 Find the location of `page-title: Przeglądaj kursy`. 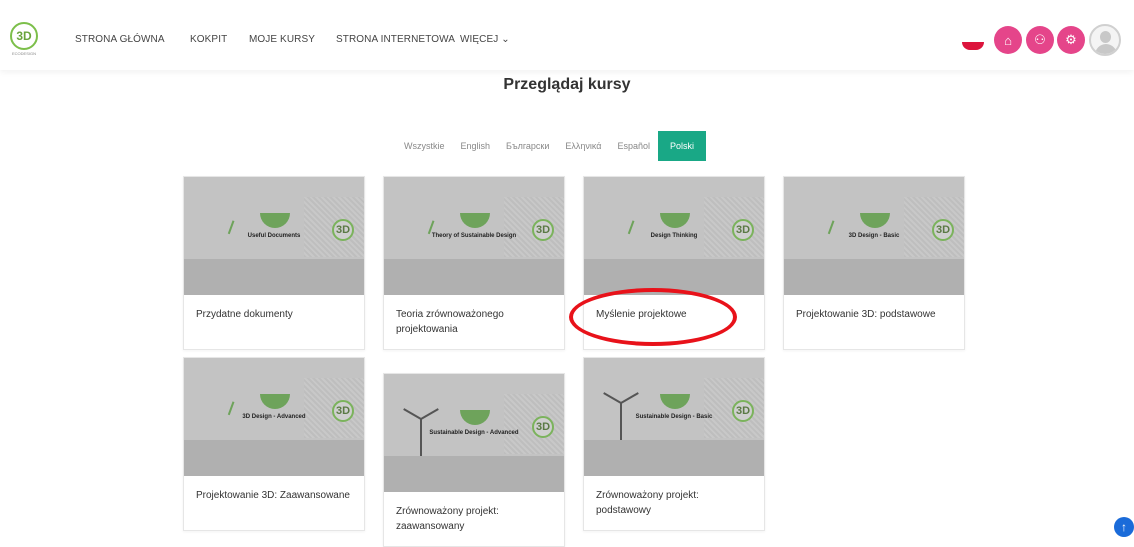

page-title: Przeglądaj kursy is located at coordinates (567, 84).